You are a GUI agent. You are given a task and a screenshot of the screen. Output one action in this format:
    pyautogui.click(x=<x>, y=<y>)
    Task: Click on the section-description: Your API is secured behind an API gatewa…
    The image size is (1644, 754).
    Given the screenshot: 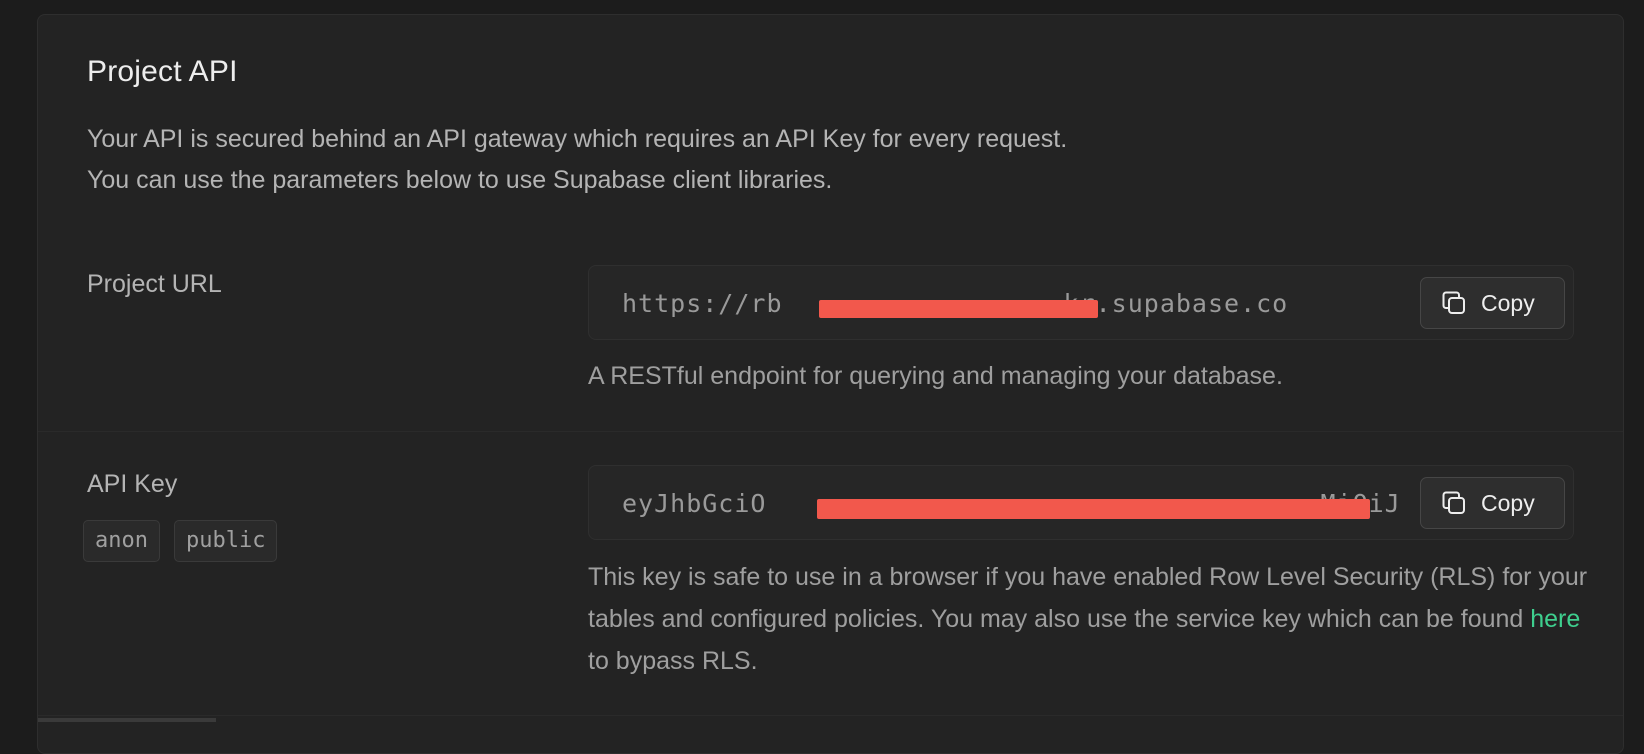 What is the action you would take?
    pyautogui.click(x=827, y=160)
    